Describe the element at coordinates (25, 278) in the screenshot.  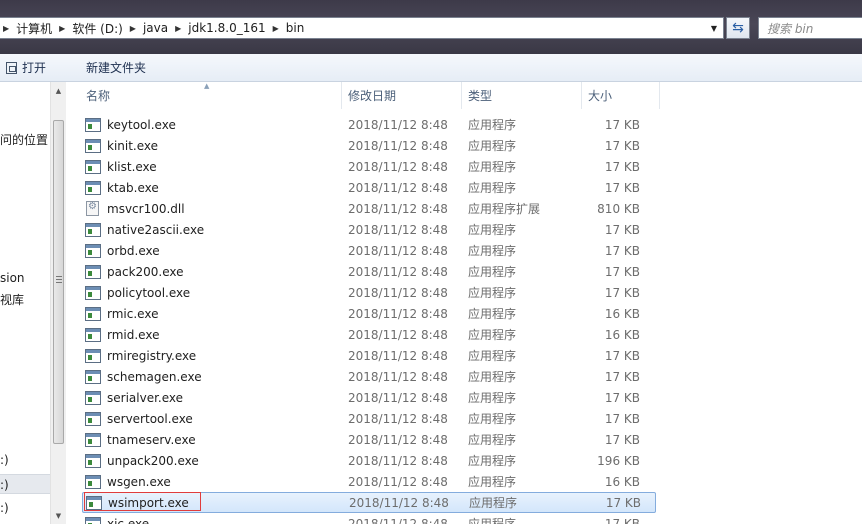
I see `nav-item-library-subversion: sion` at that location.